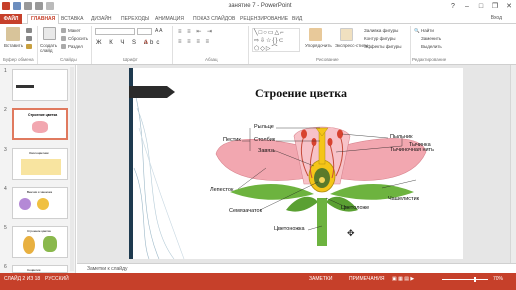  What do you see at coordinates (5, 150) in the screenshot?
I see `thumbnail-number: 3` at bounding box center [5, 150].